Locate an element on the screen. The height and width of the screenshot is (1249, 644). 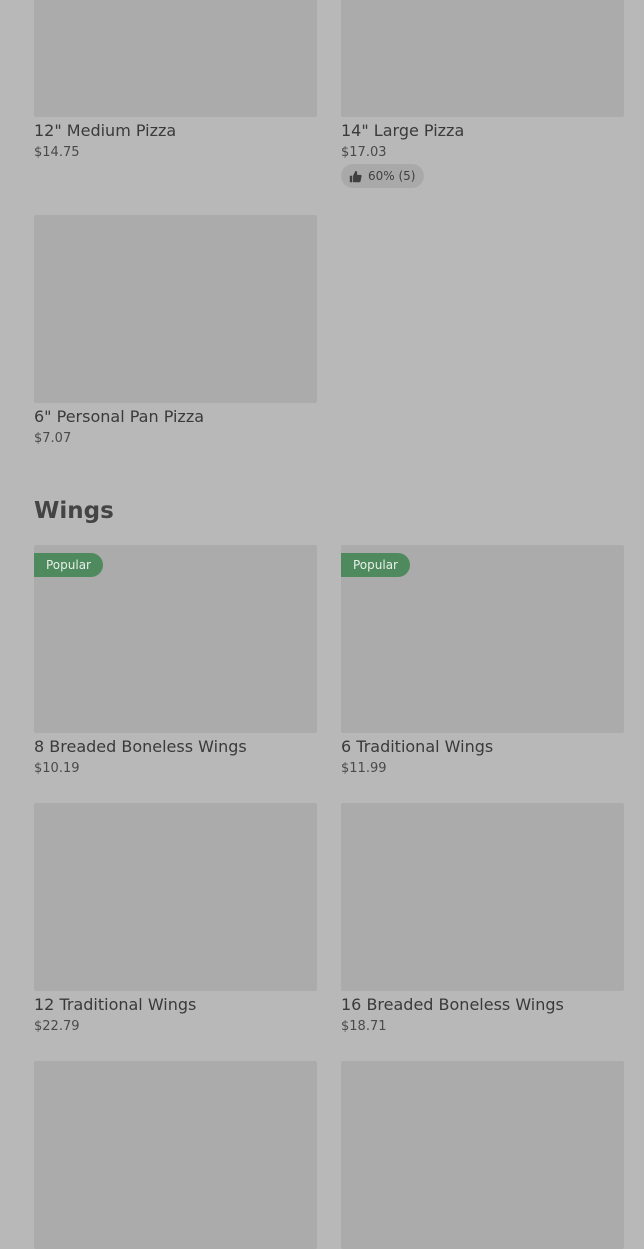
menu-item-card: Popular 6 Traditional Wings $11.99 is located at coordinates (482, 660).